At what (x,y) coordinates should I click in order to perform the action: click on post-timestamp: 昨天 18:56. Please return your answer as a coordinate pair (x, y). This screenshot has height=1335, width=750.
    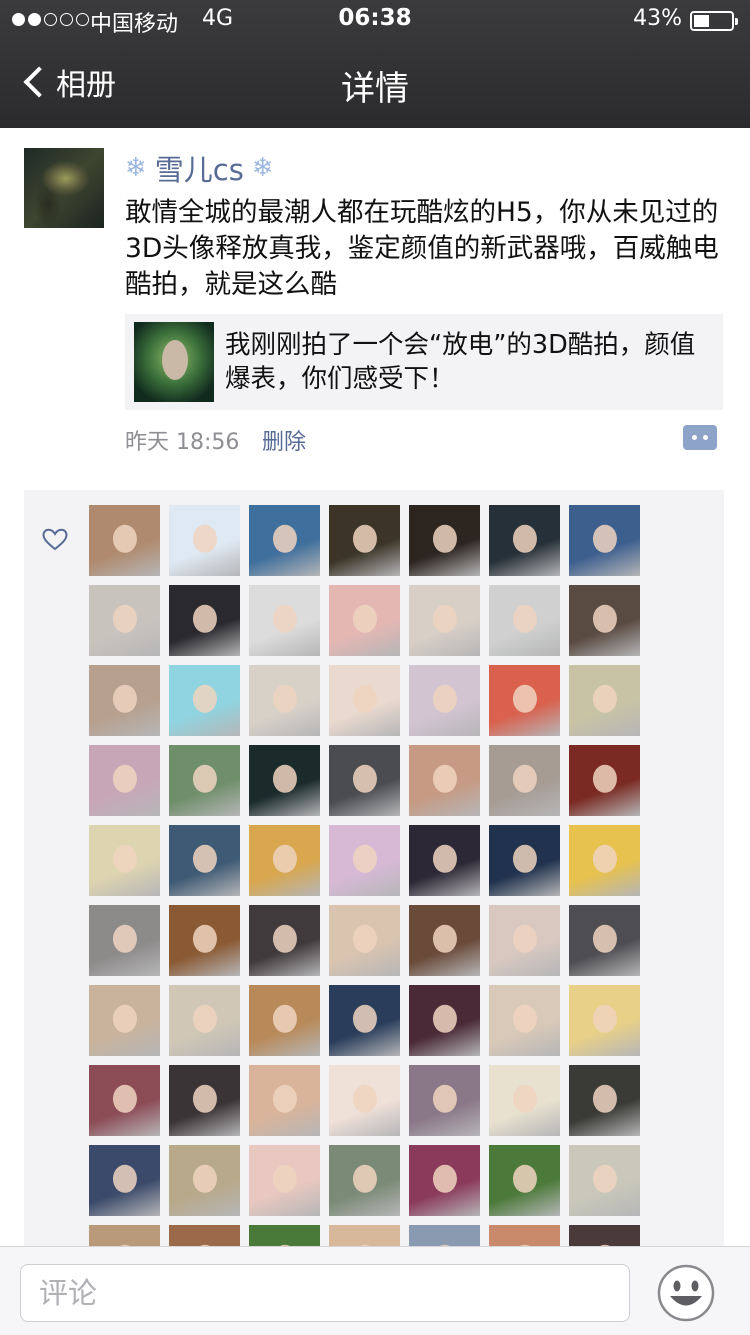
    Looking at the image, I should click on (182, 442).